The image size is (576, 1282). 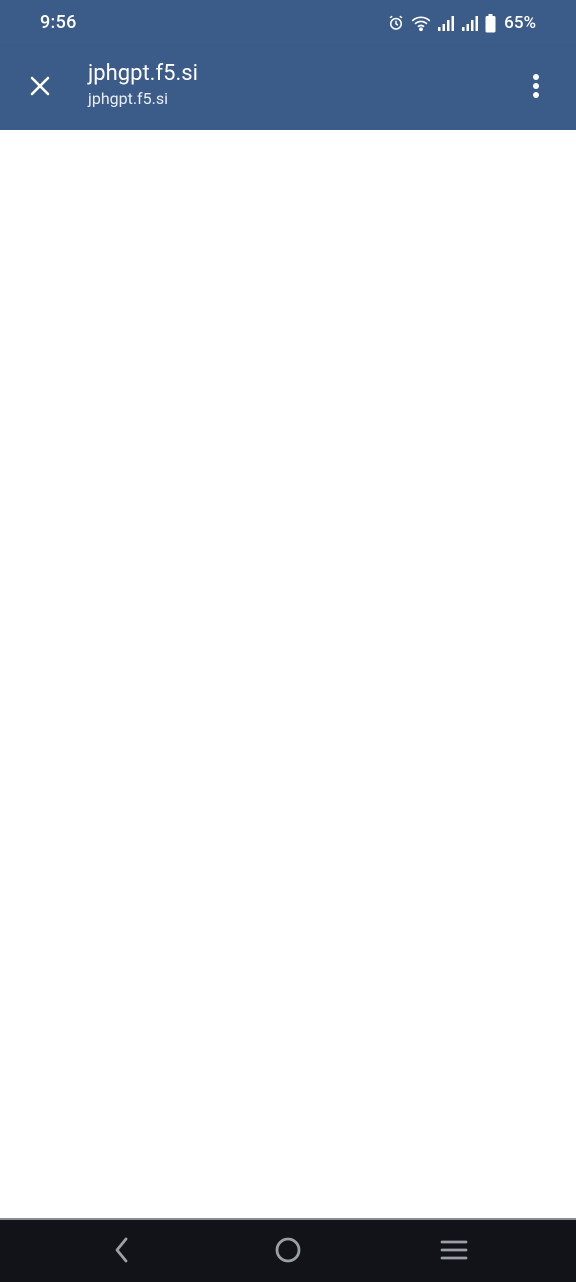 I want to click on close-icon, so click(x=40, y=88).